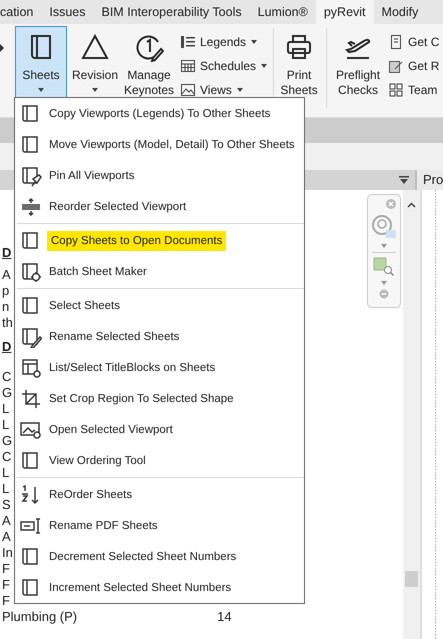 Image resolution: width=443 pixels, height=639 pixels. What do you see at coordinates (159, 175) in the screenshot?
I see `menu-item: Pin All Viewports` at bounding box center [159, 175].